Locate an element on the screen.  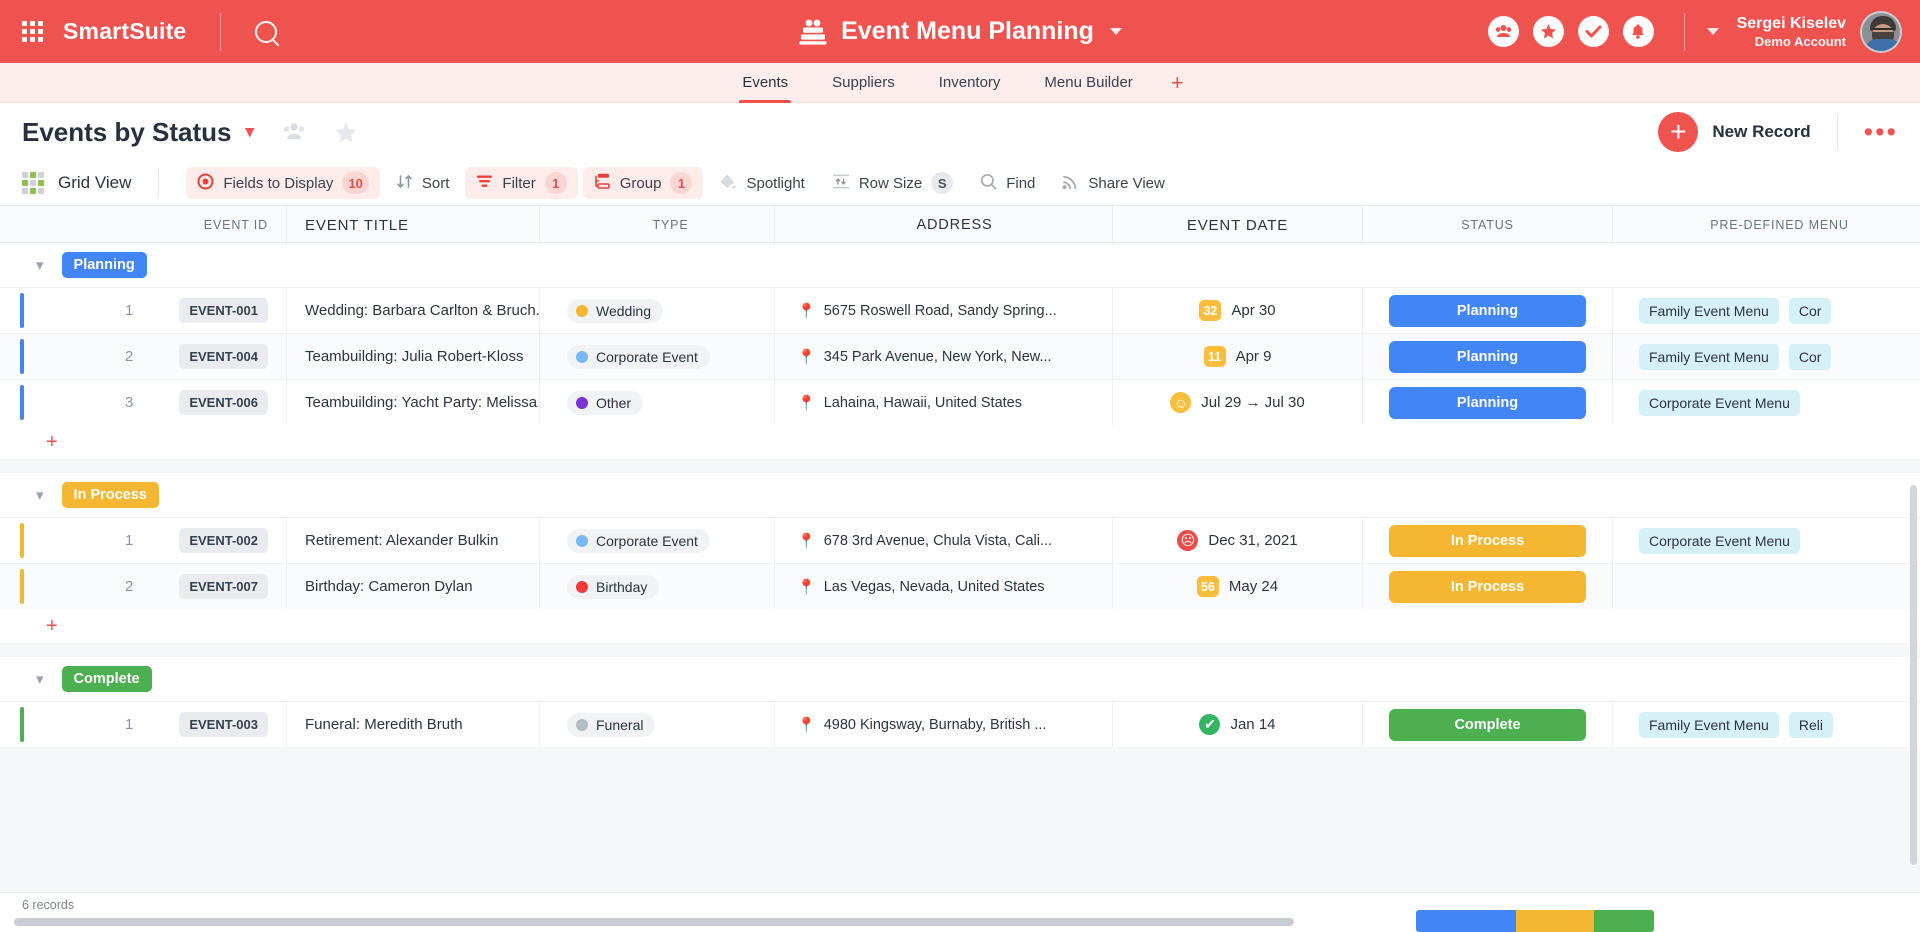
column-header-address: ADDRESS is located at coordinates (944, 225).